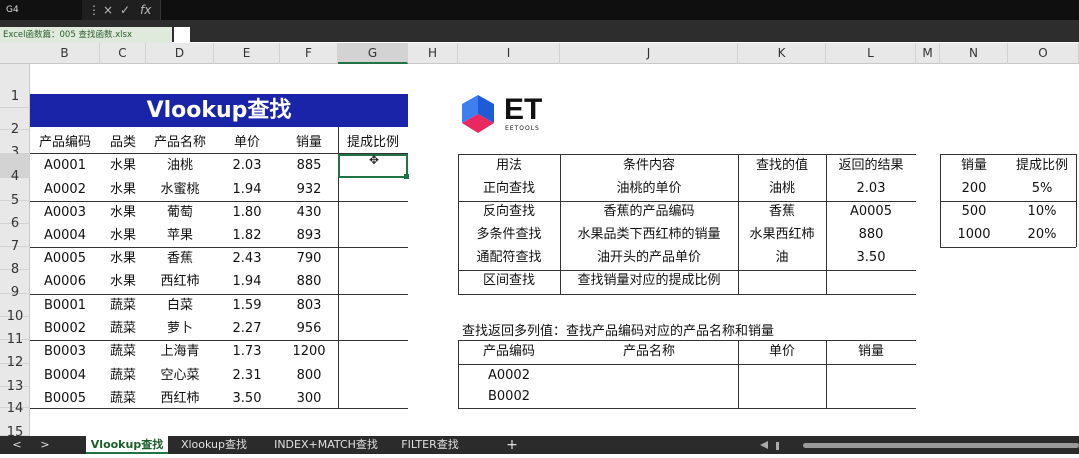 This screenshot has width=1079, height=458. What do you see at coordinates (372, 142) in the screenshot?
I see `left-header-cell: 提成比例` at bounding box center [372, 142].